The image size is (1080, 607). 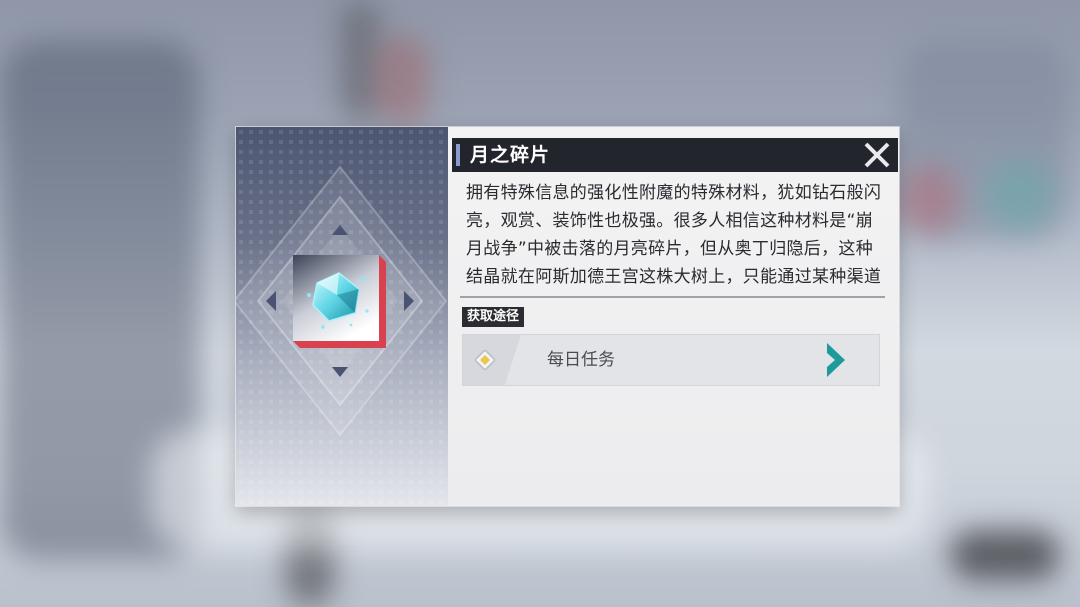 I want to click on divider, so click(x=672, y=297).